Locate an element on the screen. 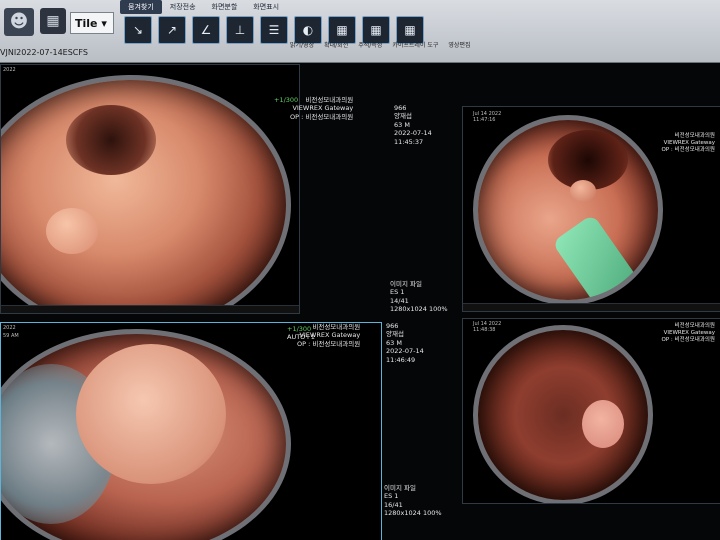 Image resolution: width=720 pixels, height=540 pixels. operator-4: OP : 비전성모내과의원 is located at coordinates (688, 340).